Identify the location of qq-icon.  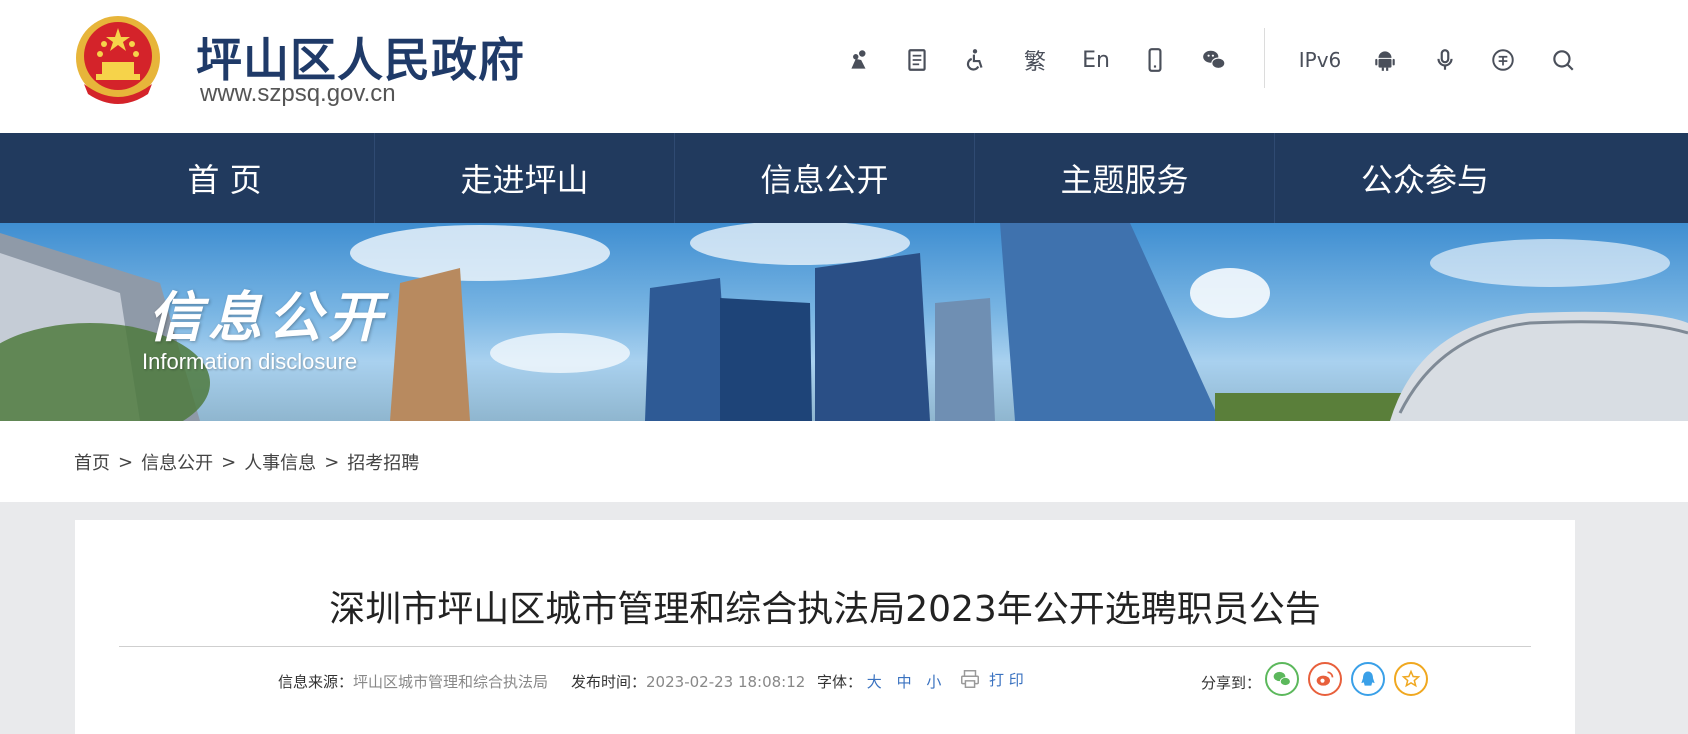
(1368, 678).